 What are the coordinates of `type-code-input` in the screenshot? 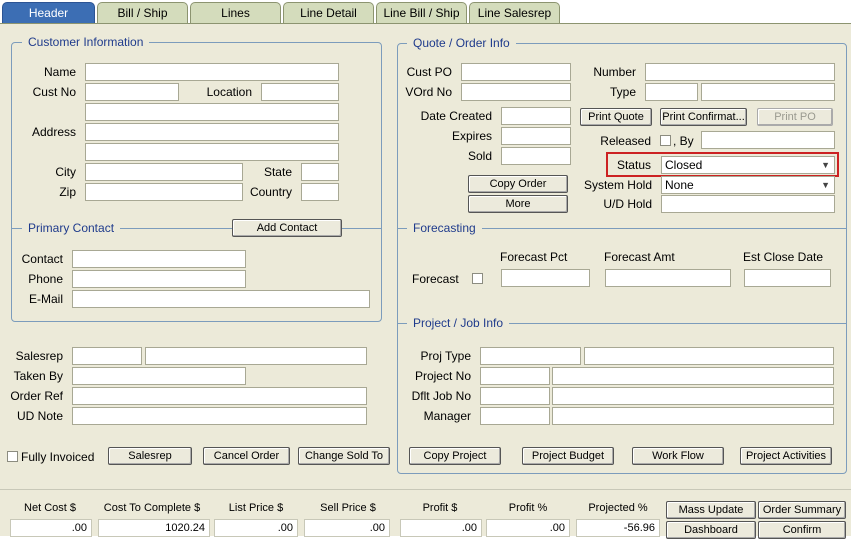 It's located at (671, 92).